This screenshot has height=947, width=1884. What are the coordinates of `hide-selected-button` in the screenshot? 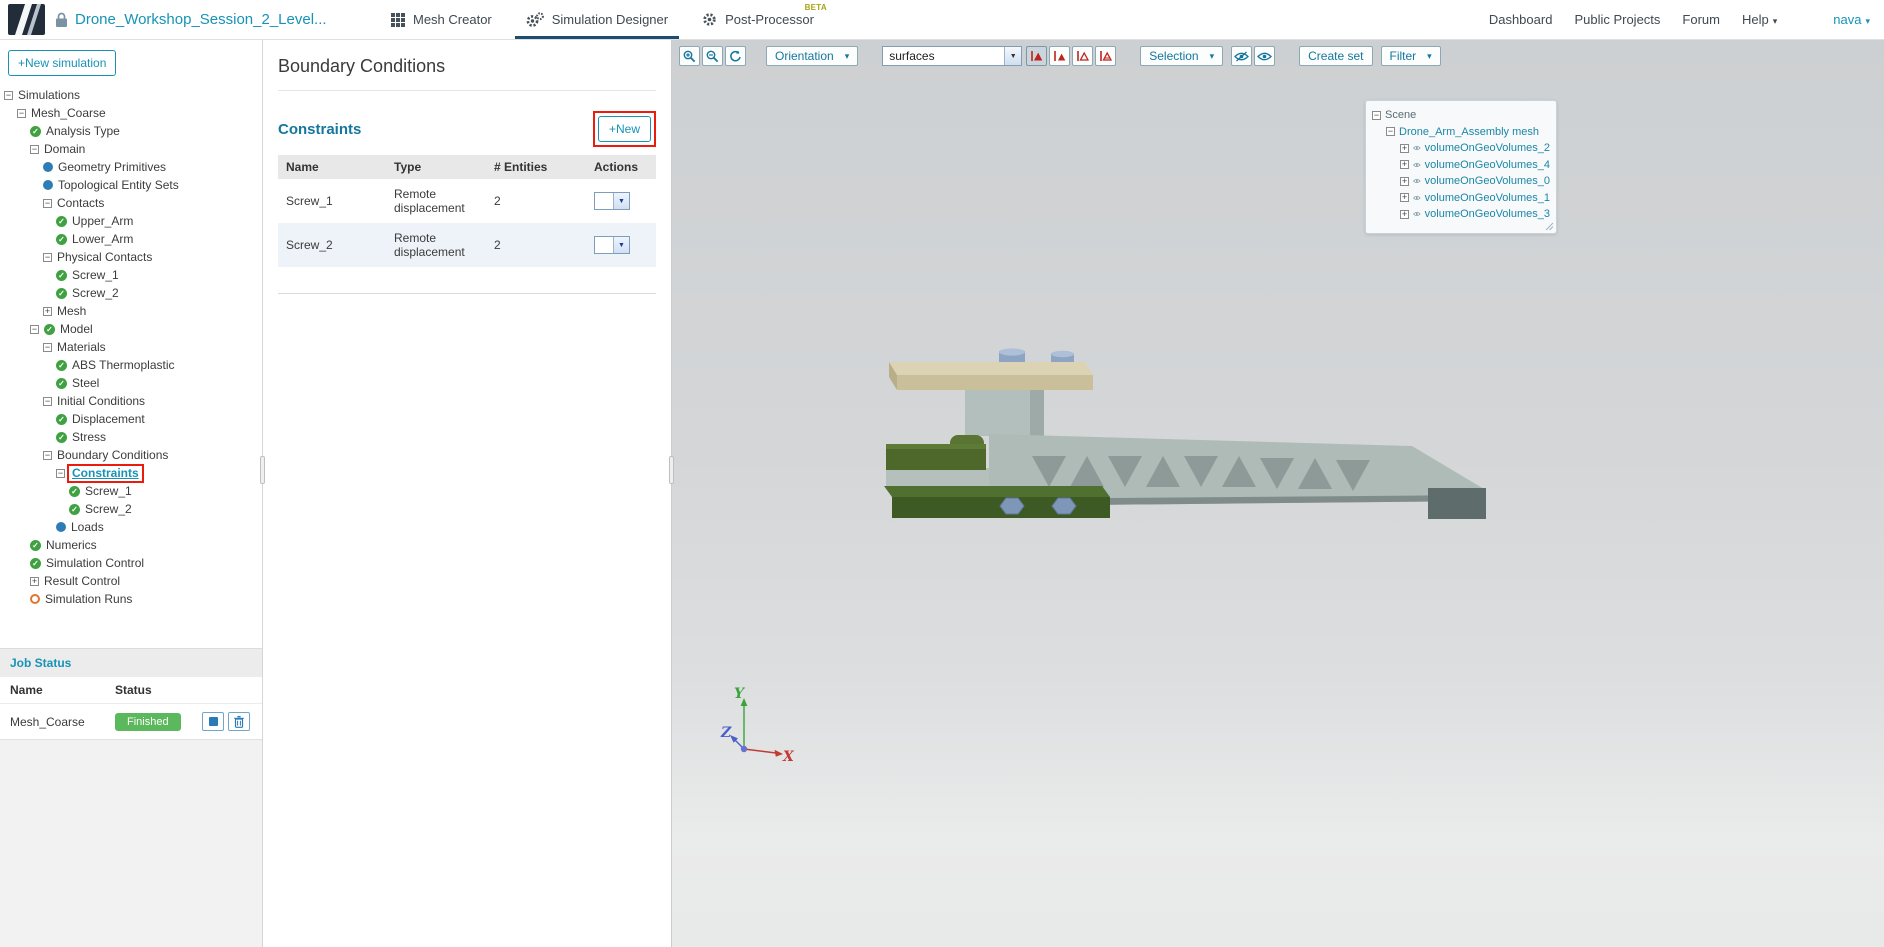 It's located at (1242, 56).